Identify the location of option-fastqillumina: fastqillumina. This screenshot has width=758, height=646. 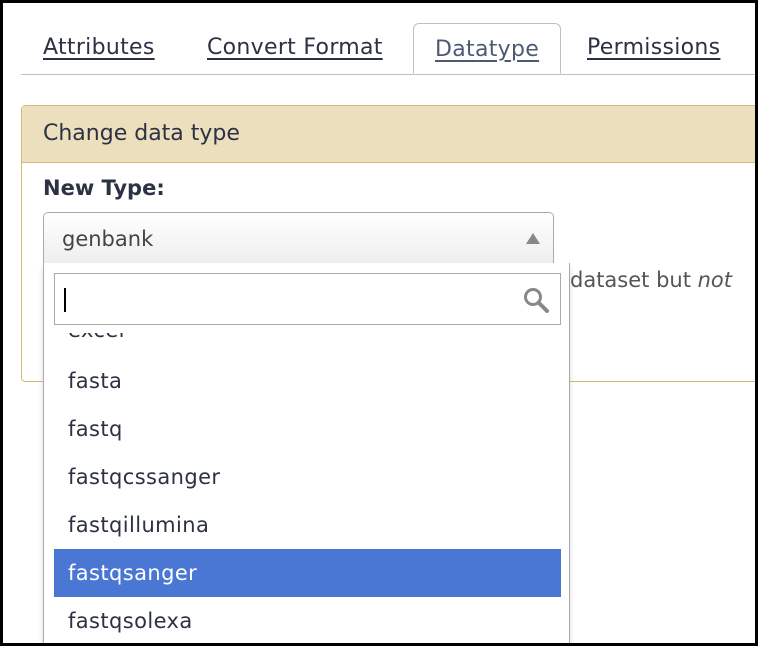
(307, 525).